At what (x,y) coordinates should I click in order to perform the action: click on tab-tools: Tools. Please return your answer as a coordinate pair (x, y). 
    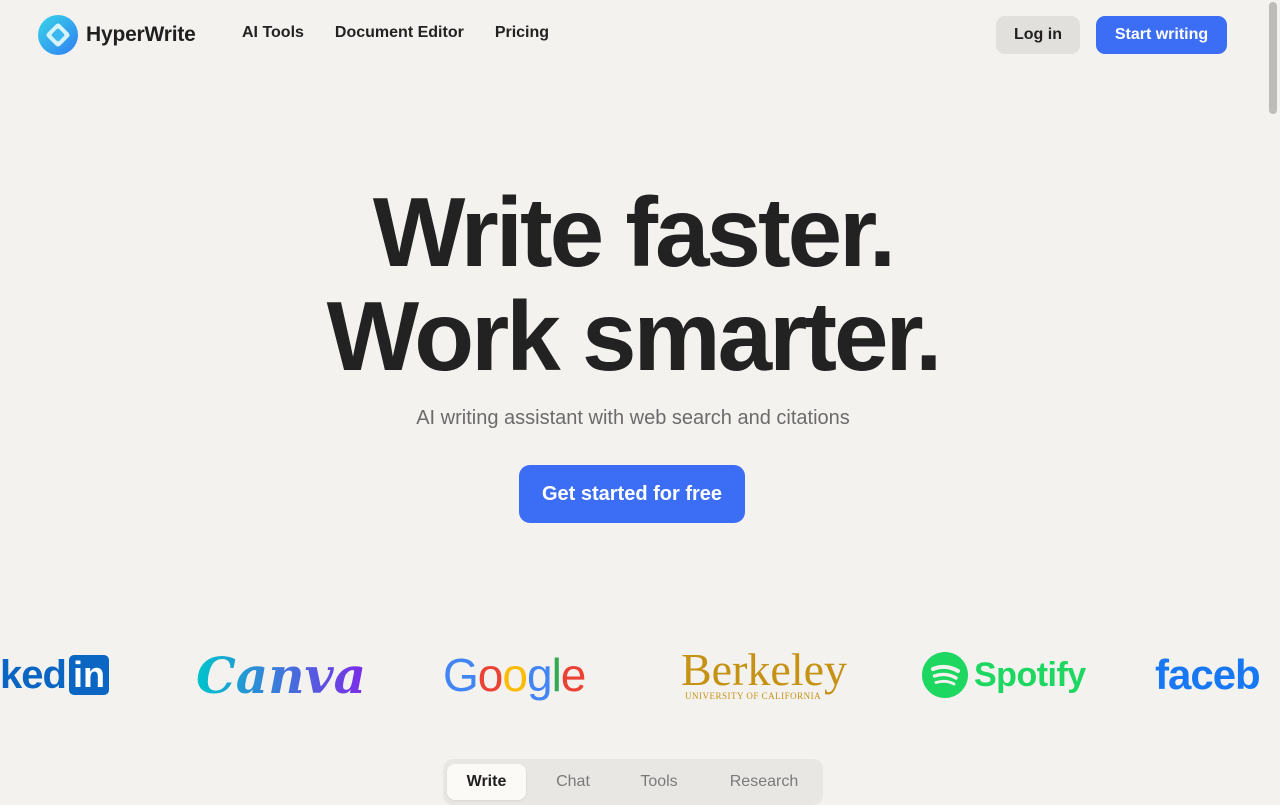
    Looking at the image, I should click on (659, 782).